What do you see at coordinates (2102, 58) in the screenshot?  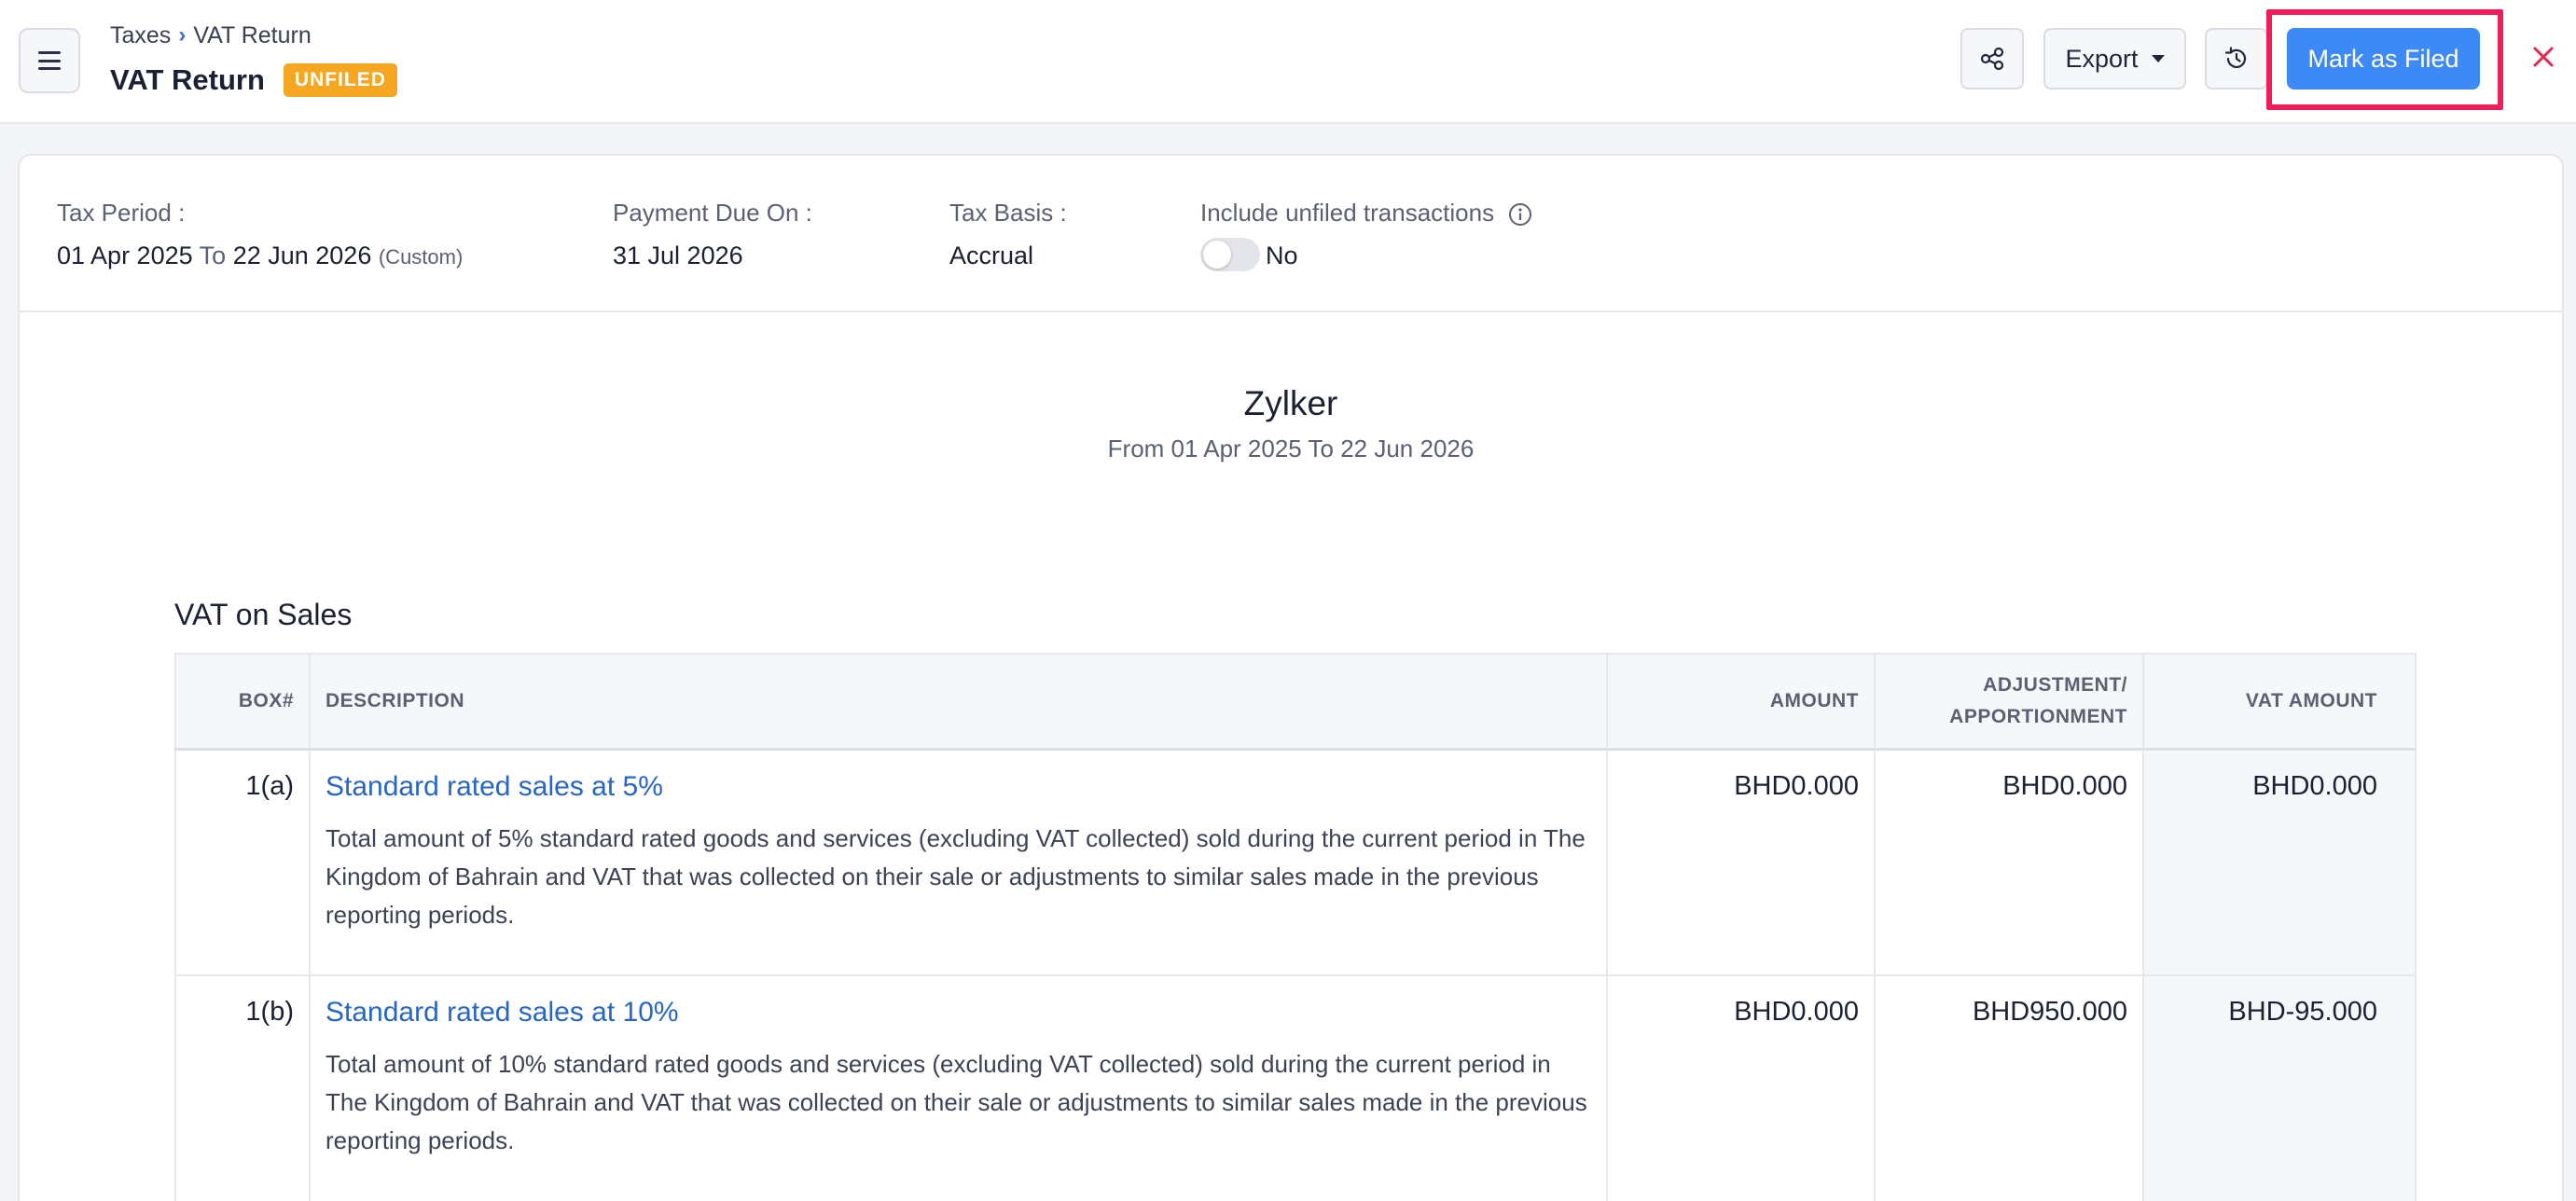 I see `export-label: Export` at bounding box center [2102, 58].